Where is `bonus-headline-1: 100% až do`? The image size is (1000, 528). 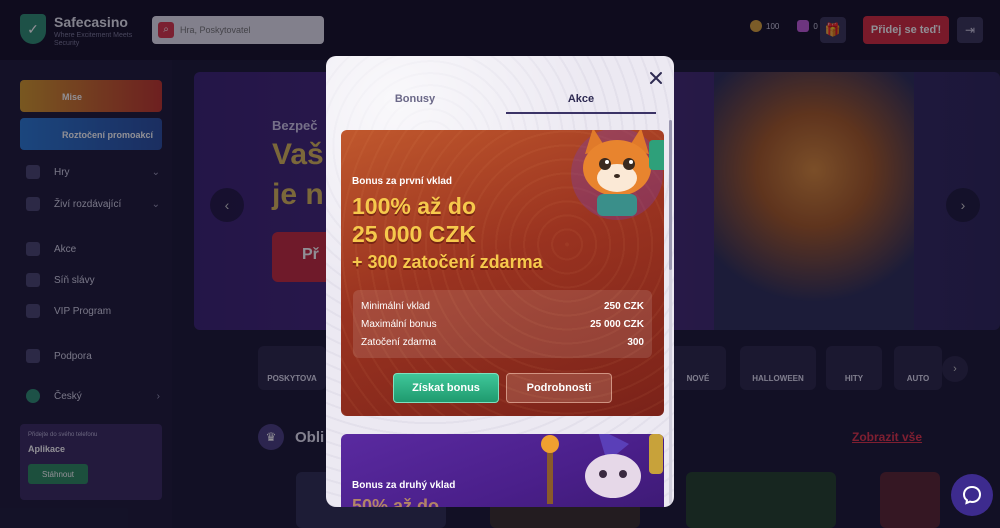 bonus-headline-1: 100% až do is located at coordinates (414, 206).